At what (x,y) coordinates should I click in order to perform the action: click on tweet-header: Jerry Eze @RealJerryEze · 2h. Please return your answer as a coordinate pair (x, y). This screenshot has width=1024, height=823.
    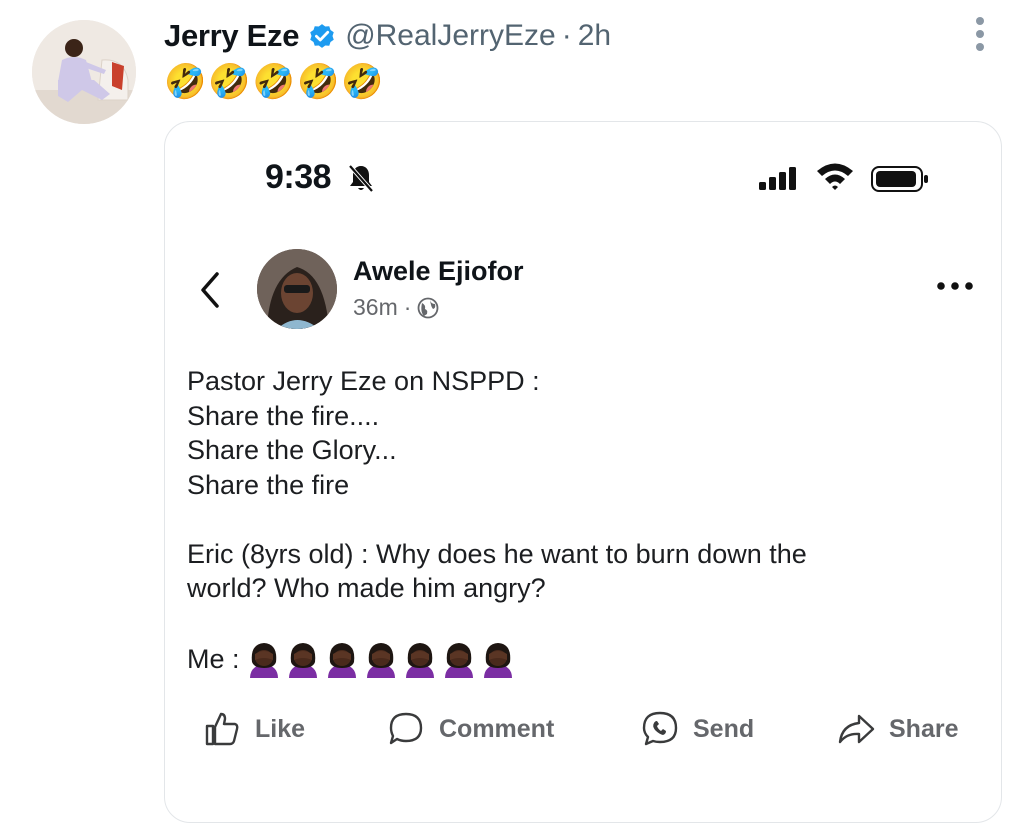
    Looking at the image, I should click on (387, 36).